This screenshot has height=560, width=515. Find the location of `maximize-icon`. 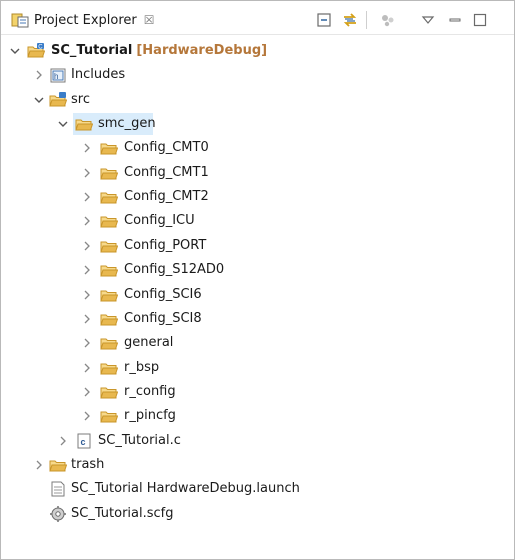

maximize-icon is located at coordinates (480, 20).